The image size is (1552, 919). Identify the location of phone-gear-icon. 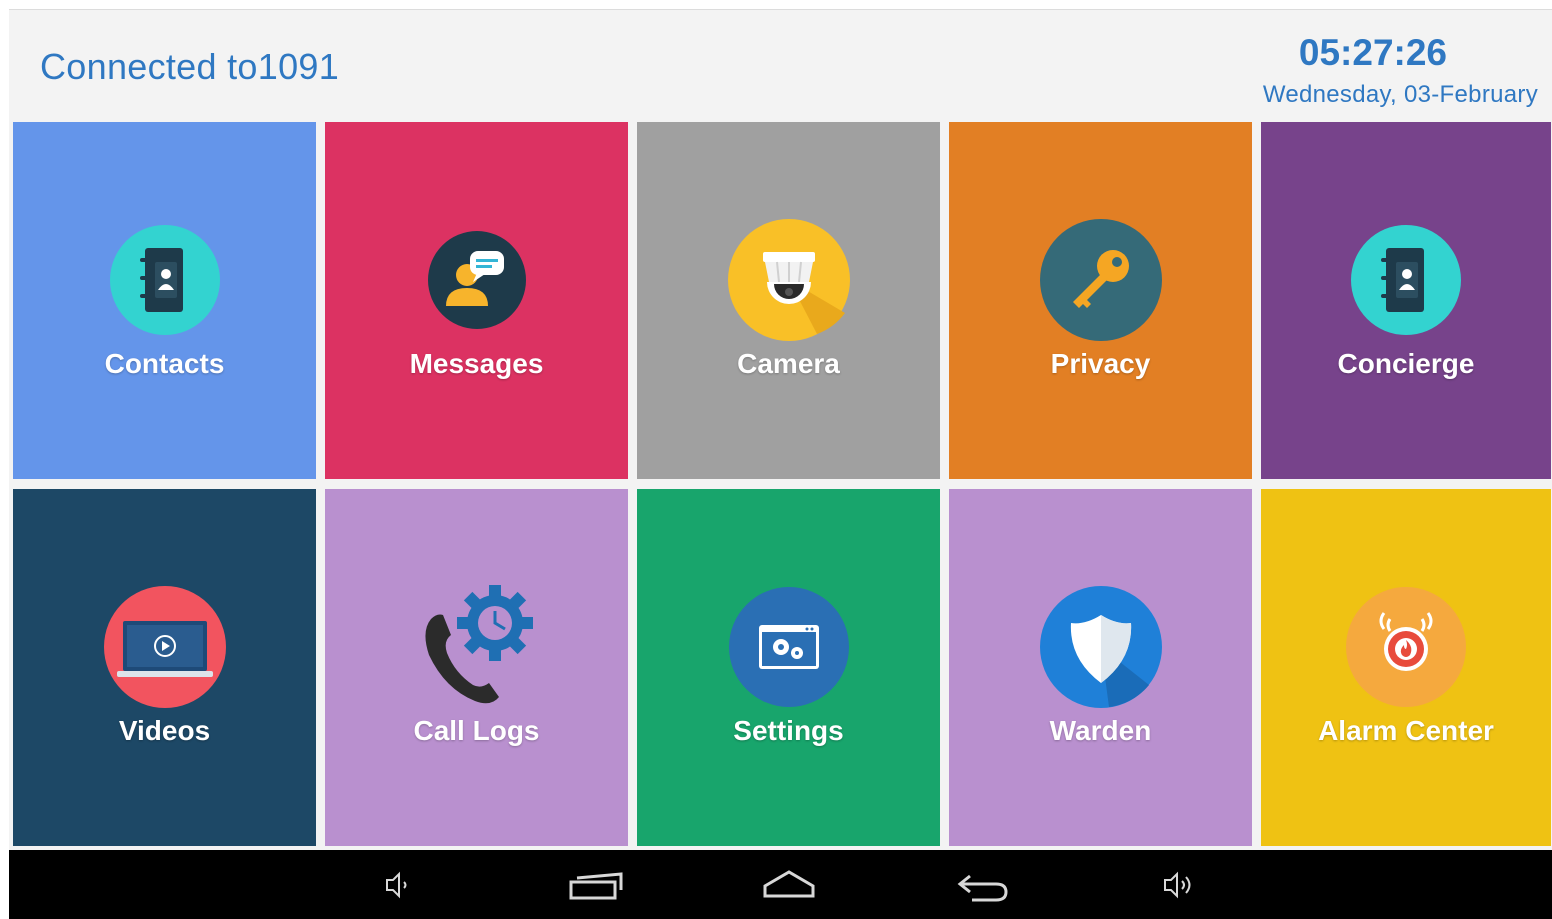
(478, 644).